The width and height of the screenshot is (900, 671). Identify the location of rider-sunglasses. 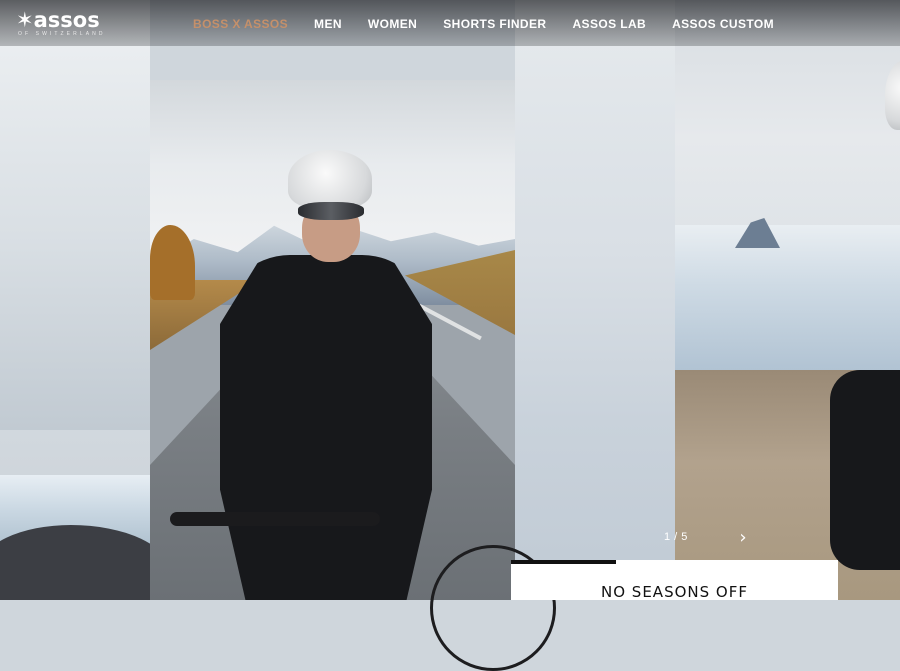
(331, 211).